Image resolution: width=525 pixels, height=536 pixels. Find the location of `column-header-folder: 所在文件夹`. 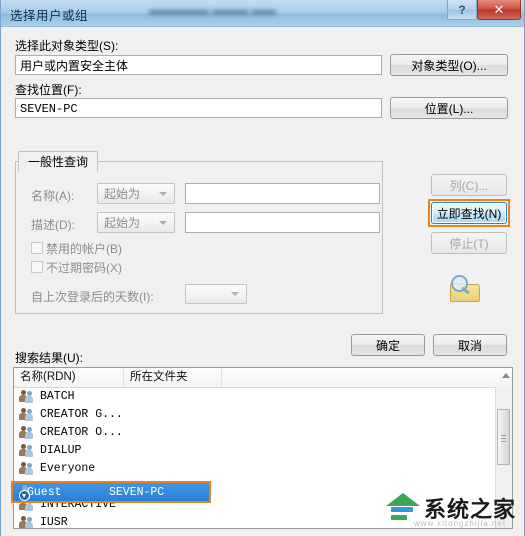

column-header-folder: 所在文件夹 is located at coordinates (173, 377).